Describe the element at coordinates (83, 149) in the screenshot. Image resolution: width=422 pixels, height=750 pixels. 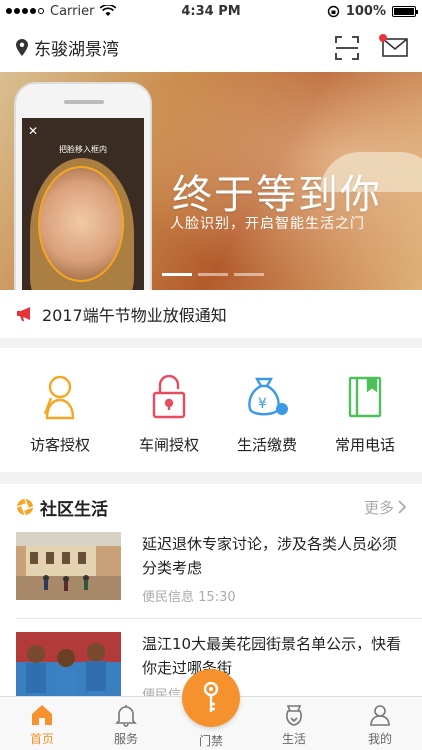
I see `face-scan-hint: 把脸移入框内` at that location.